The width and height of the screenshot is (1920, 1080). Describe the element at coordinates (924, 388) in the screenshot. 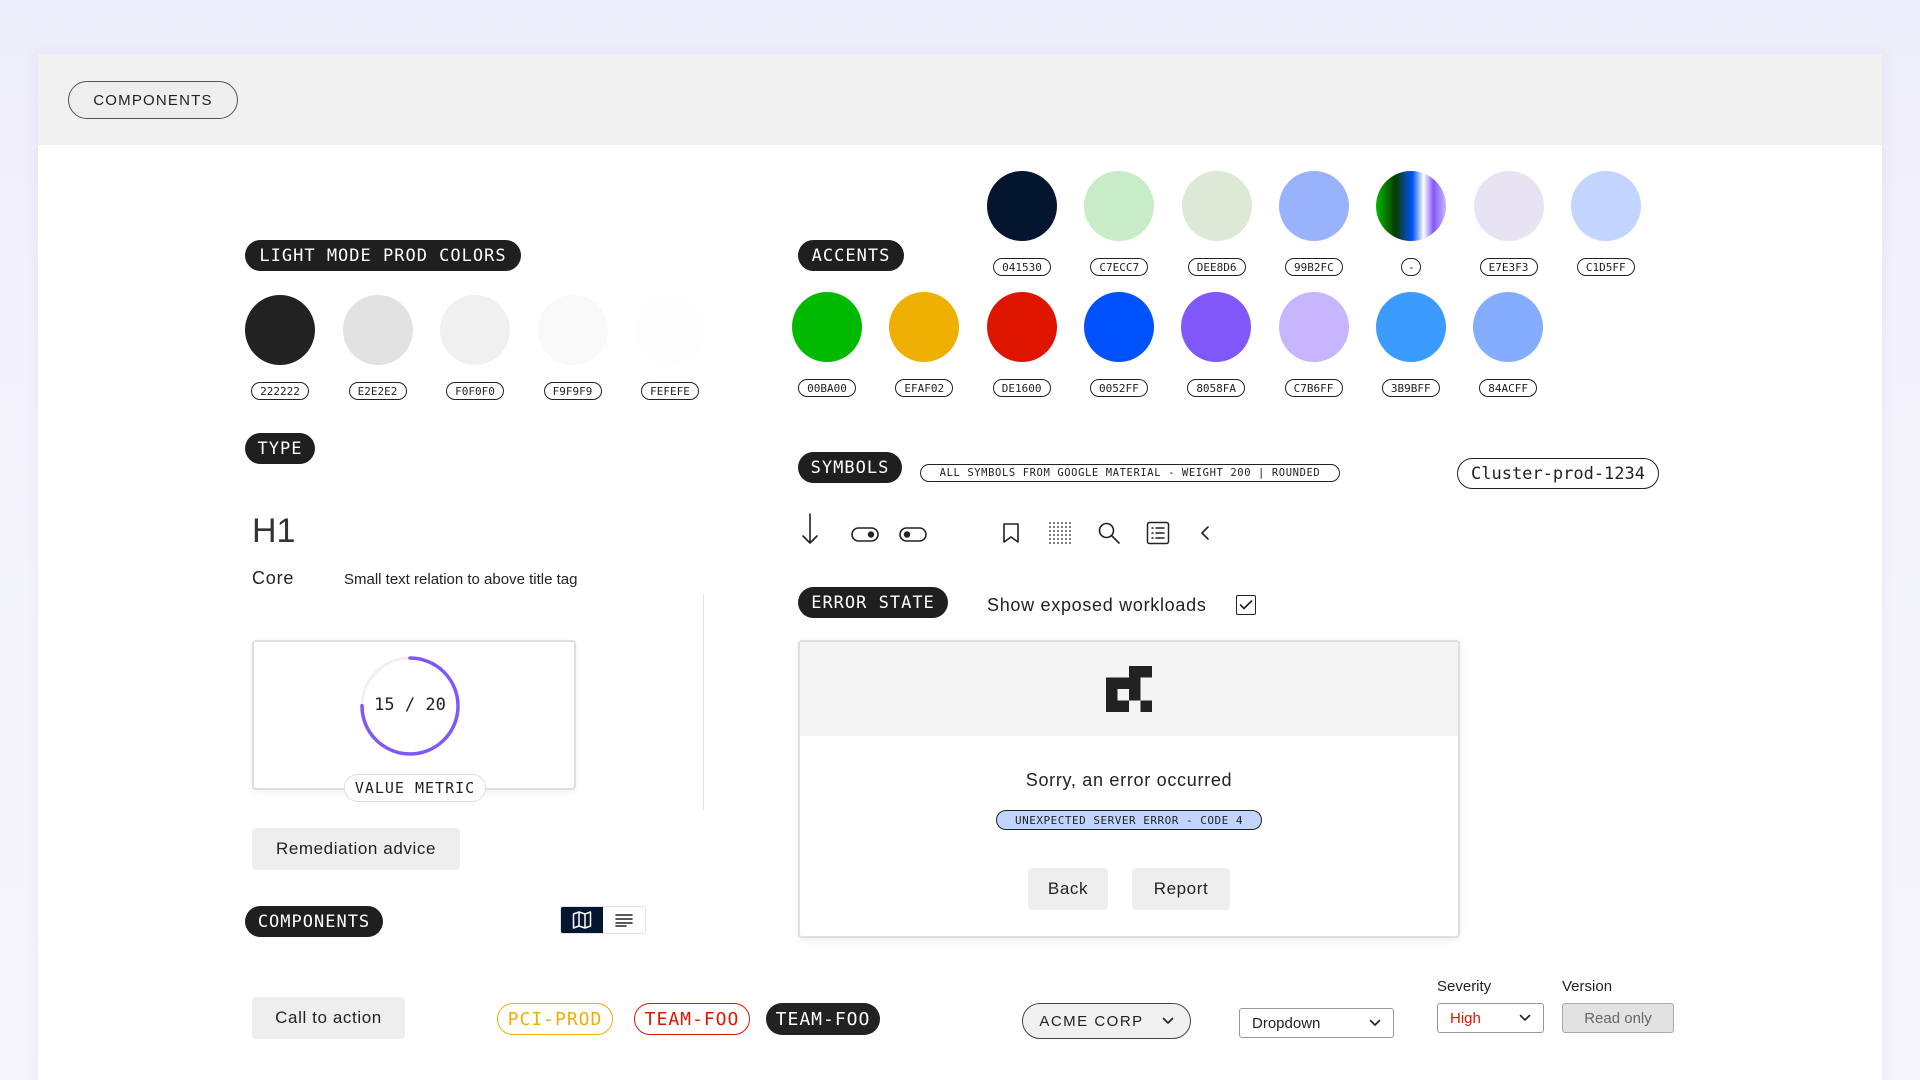

I see `accent-row2-swatch-hex-1: EFAF02` at that location.